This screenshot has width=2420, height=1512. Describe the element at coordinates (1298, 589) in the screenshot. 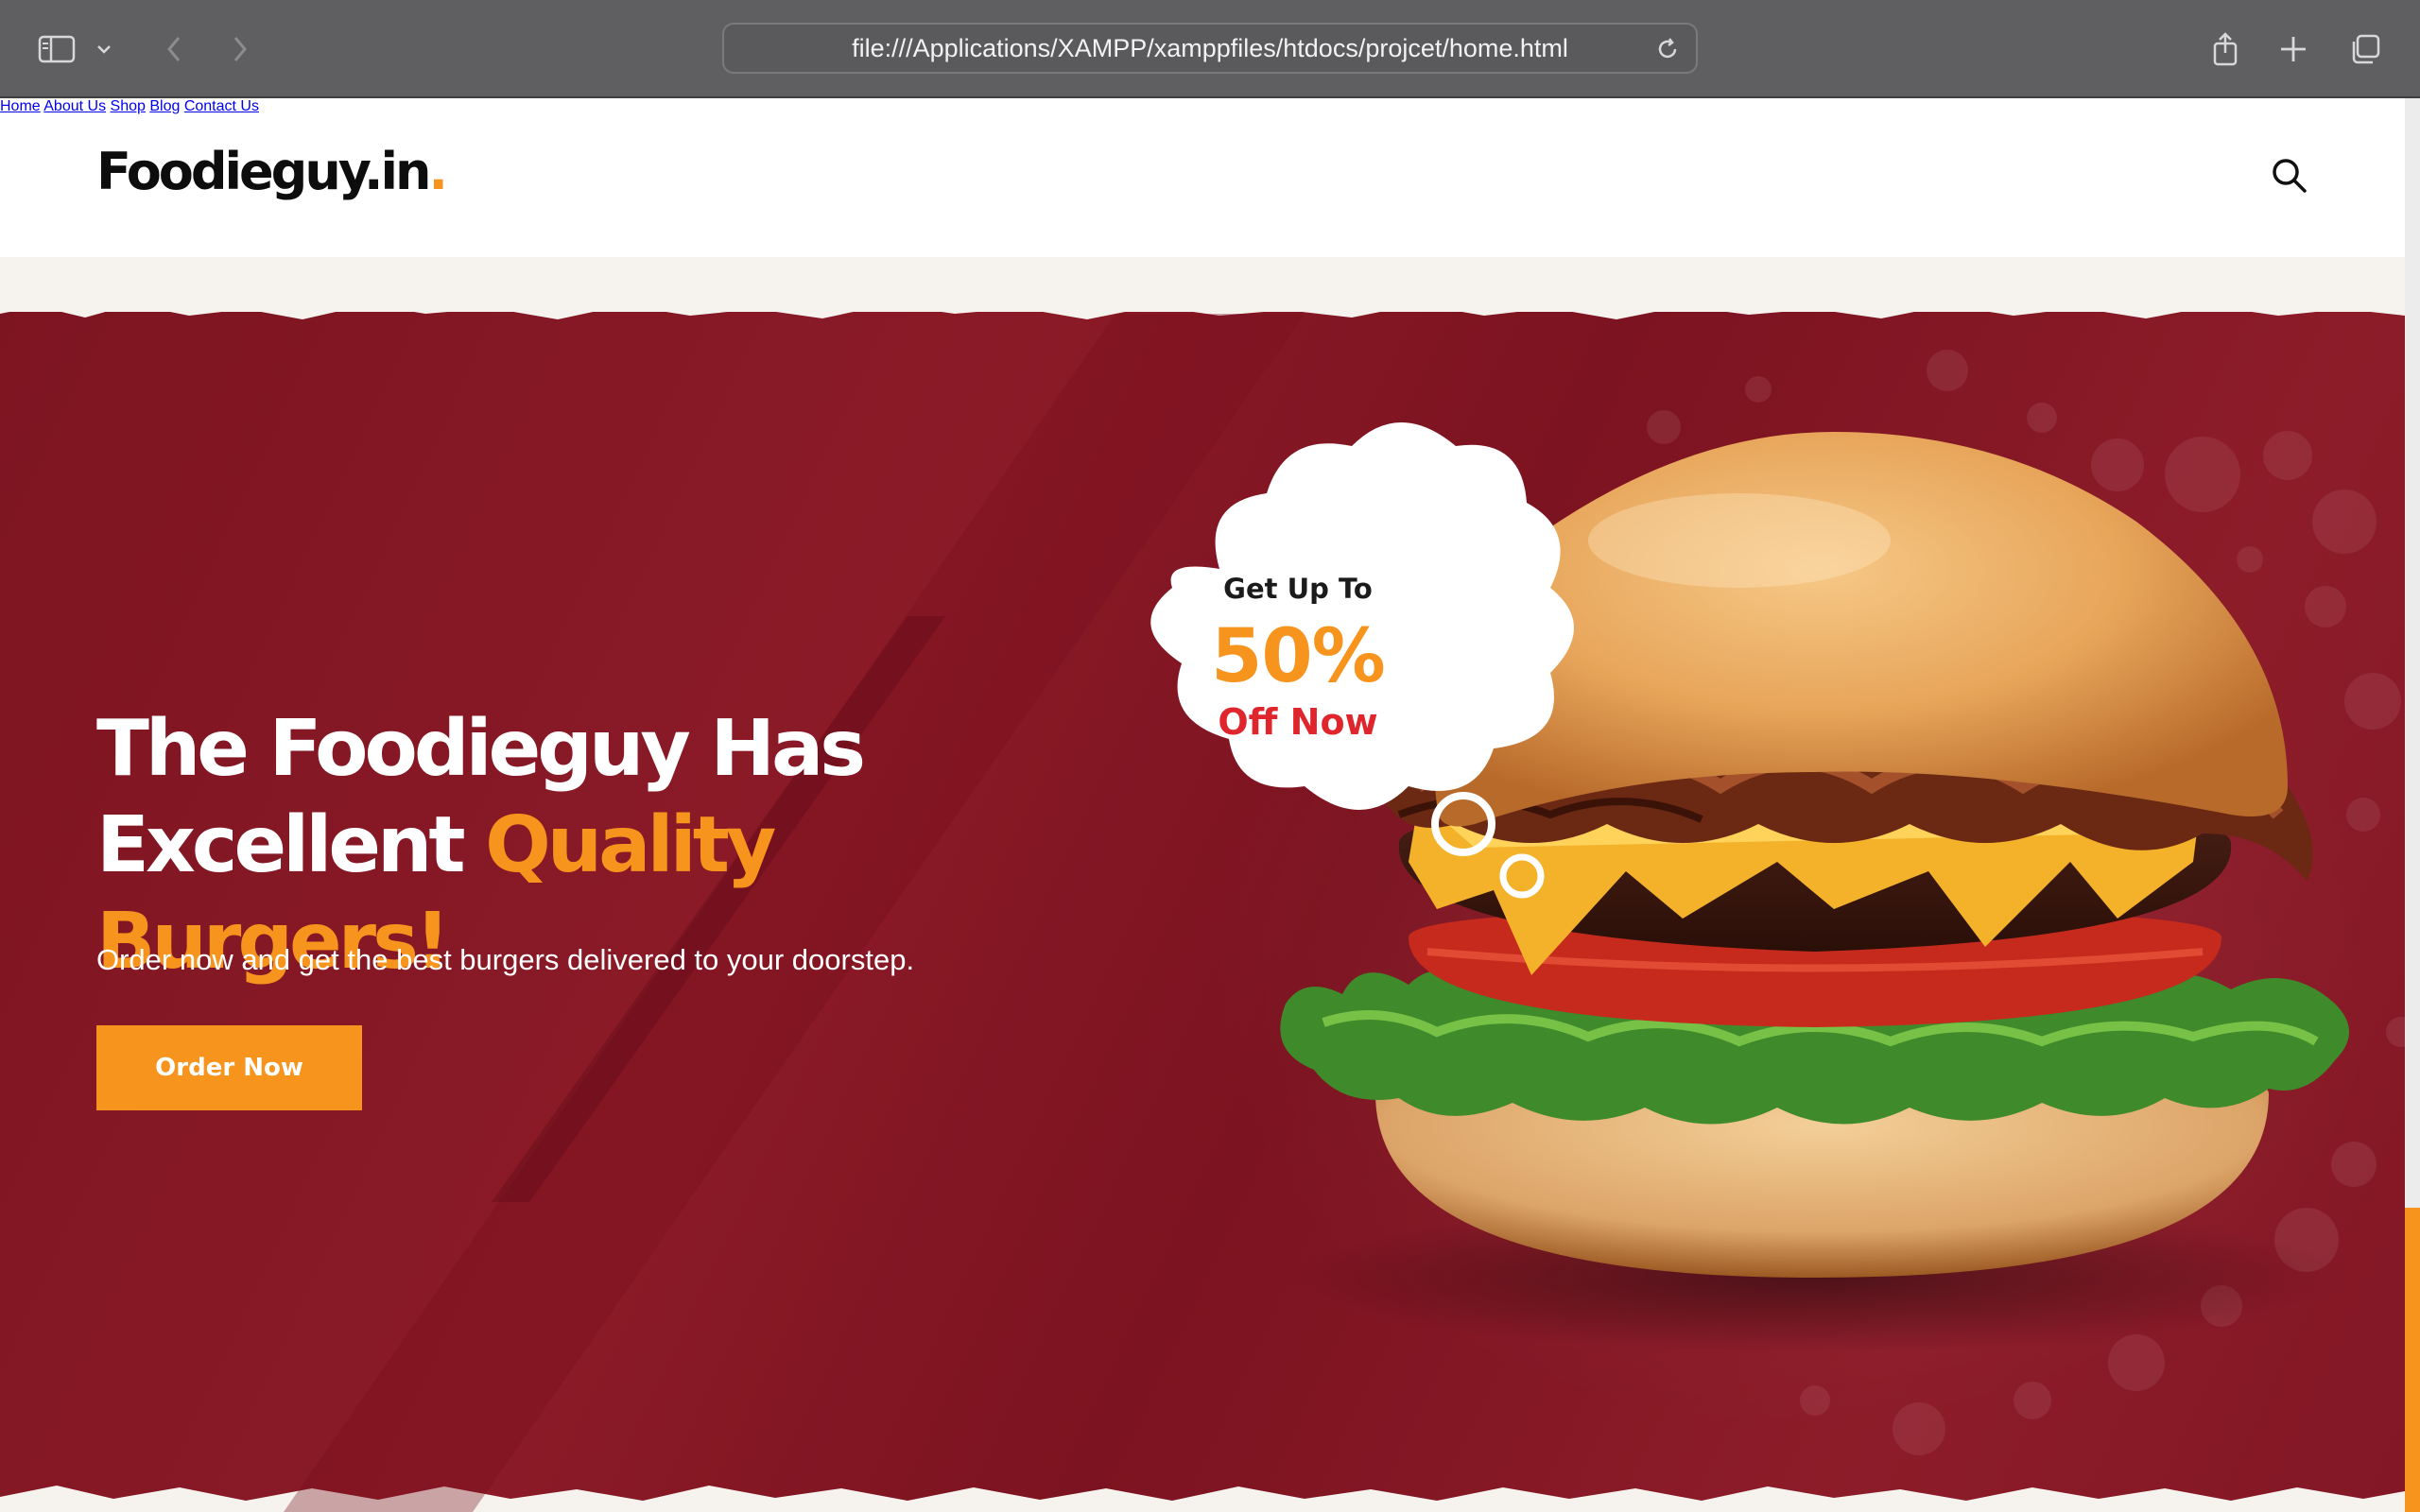

I see `promo-line1: Get Up To` at that location.